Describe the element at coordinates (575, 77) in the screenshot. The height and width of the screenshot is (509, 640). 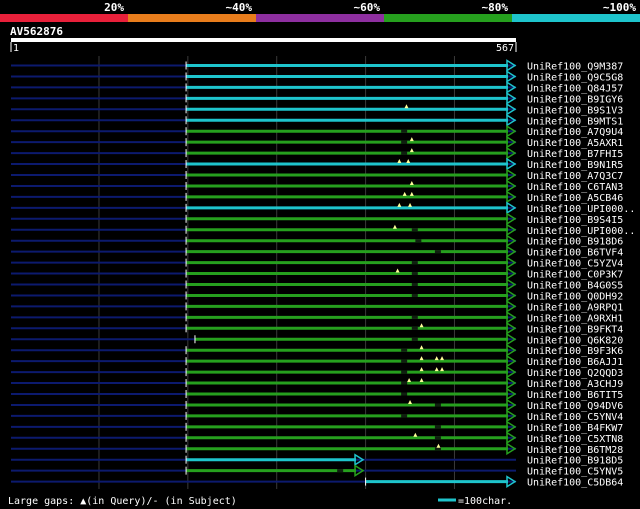
I see `hit-label: UniRef100_Q9C5G8` at that location.